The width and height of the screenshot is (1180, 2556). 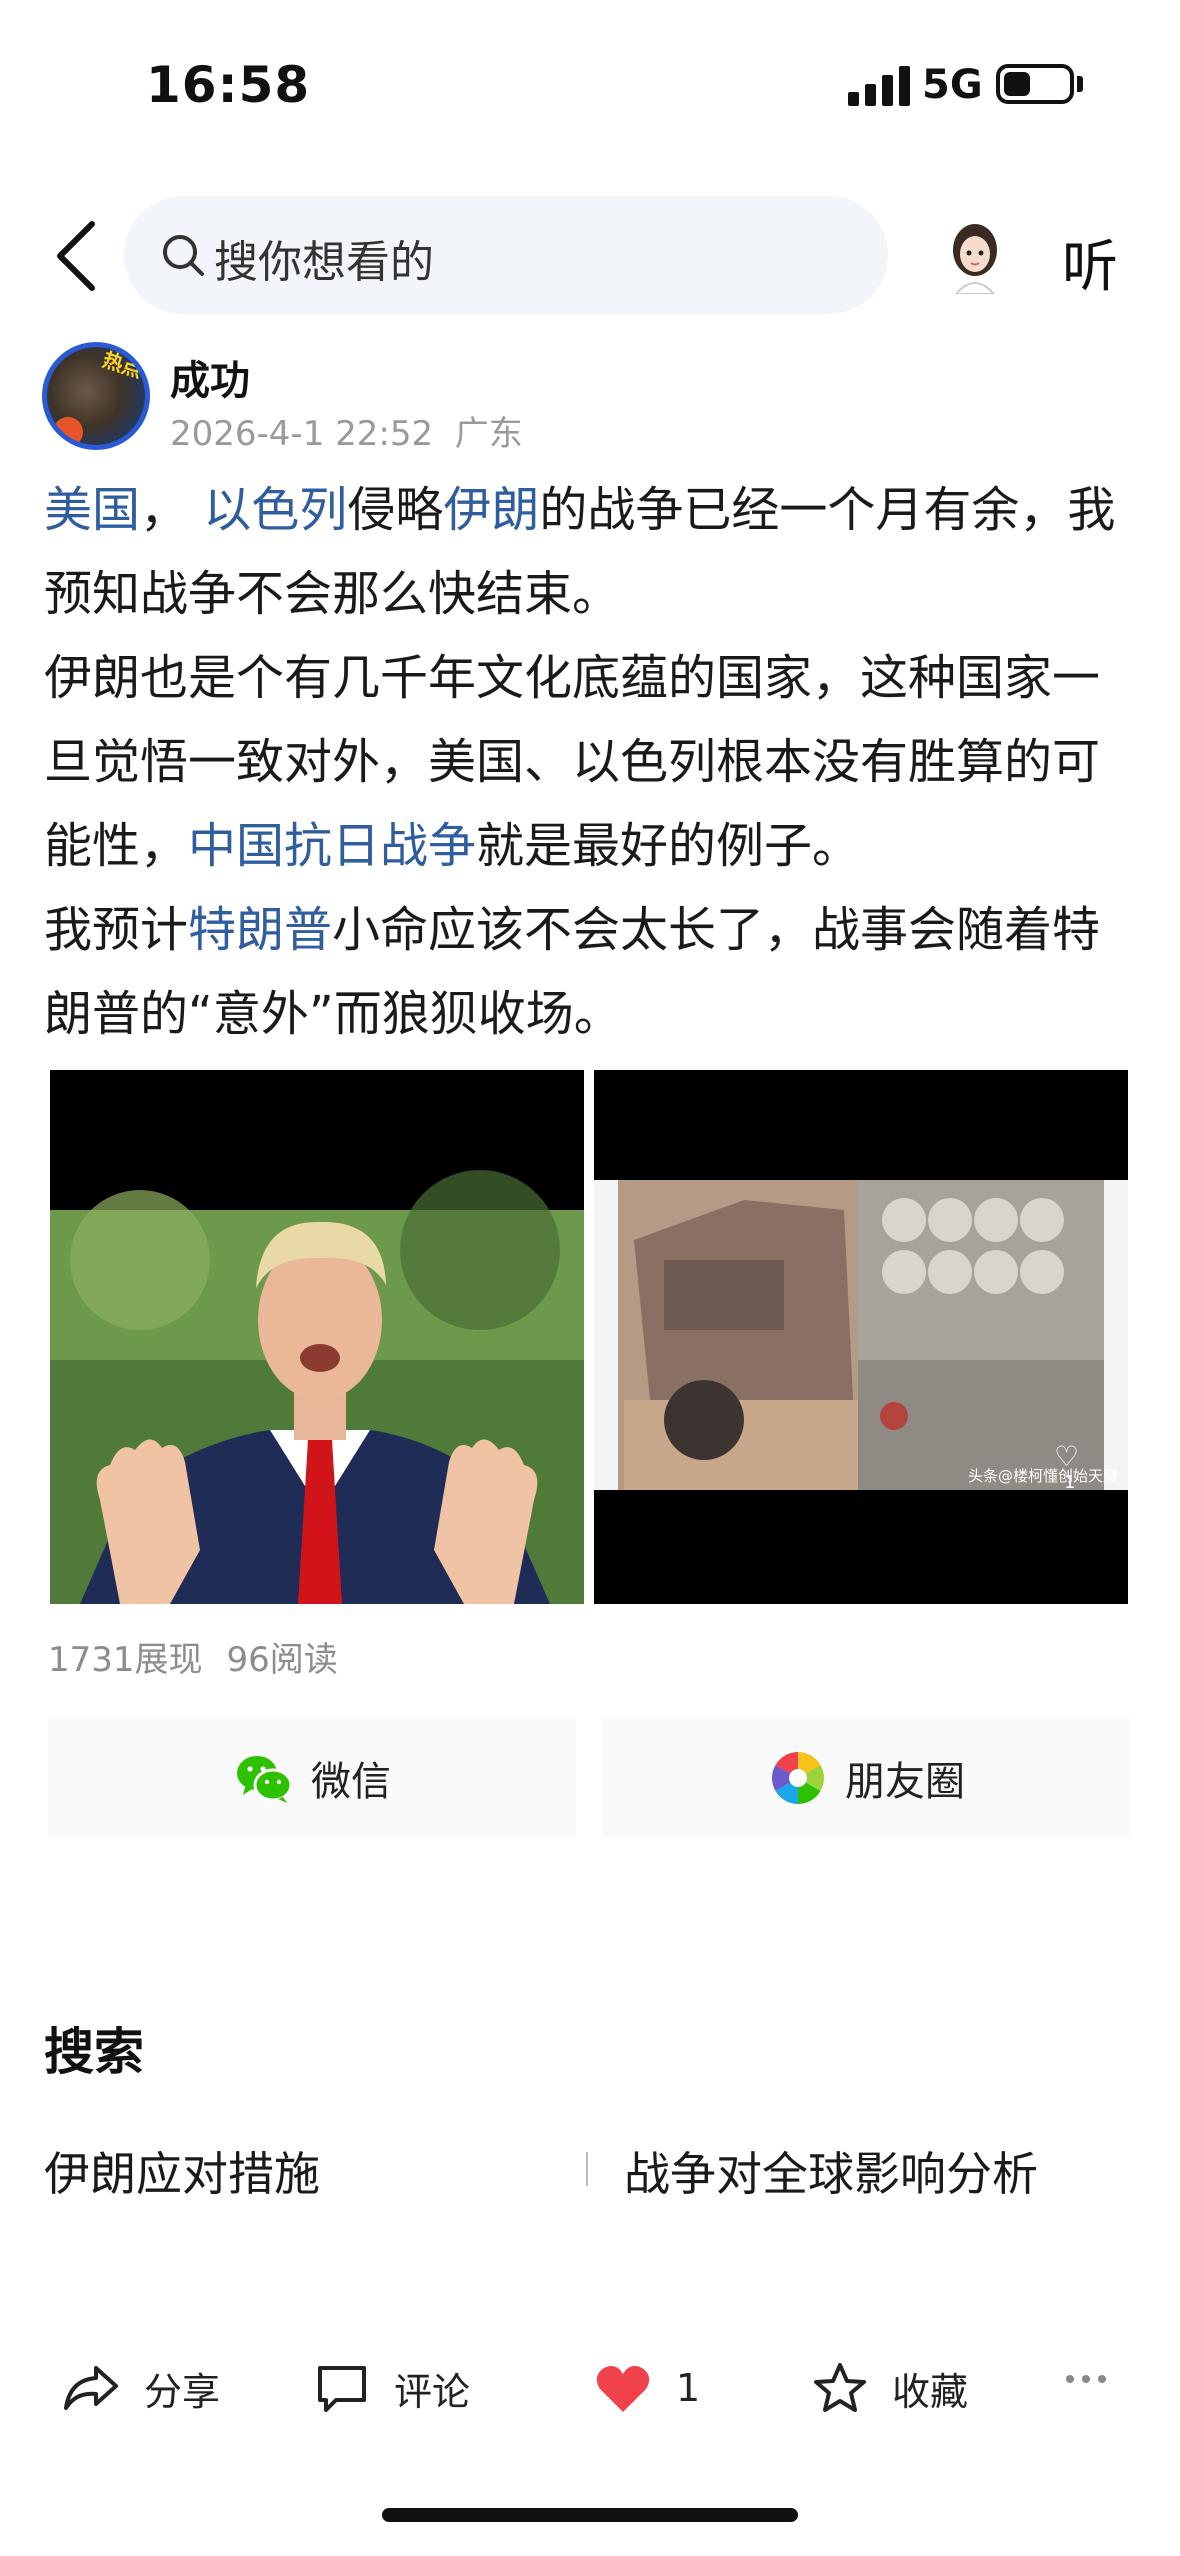 I want to click on like-button: 1, so click(x=647, y=2388).